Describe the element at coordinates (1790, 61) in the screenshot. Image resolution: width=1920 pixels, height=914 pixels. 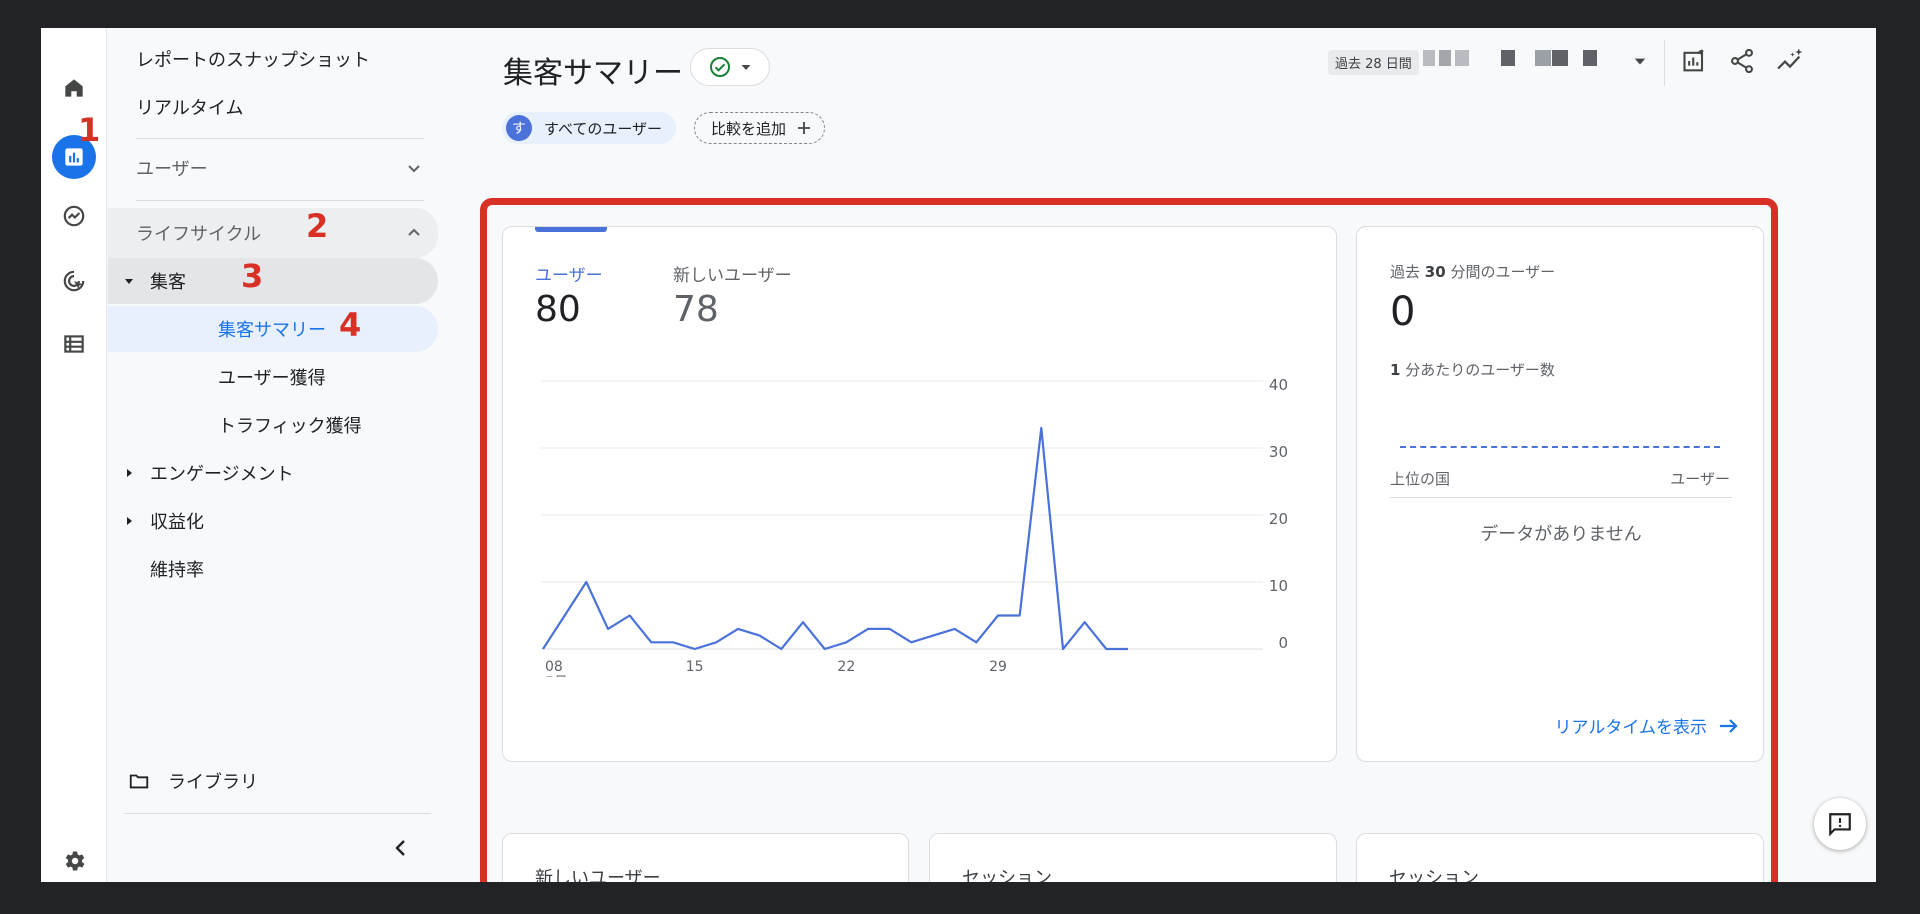
I see `insights-icon` at that location.